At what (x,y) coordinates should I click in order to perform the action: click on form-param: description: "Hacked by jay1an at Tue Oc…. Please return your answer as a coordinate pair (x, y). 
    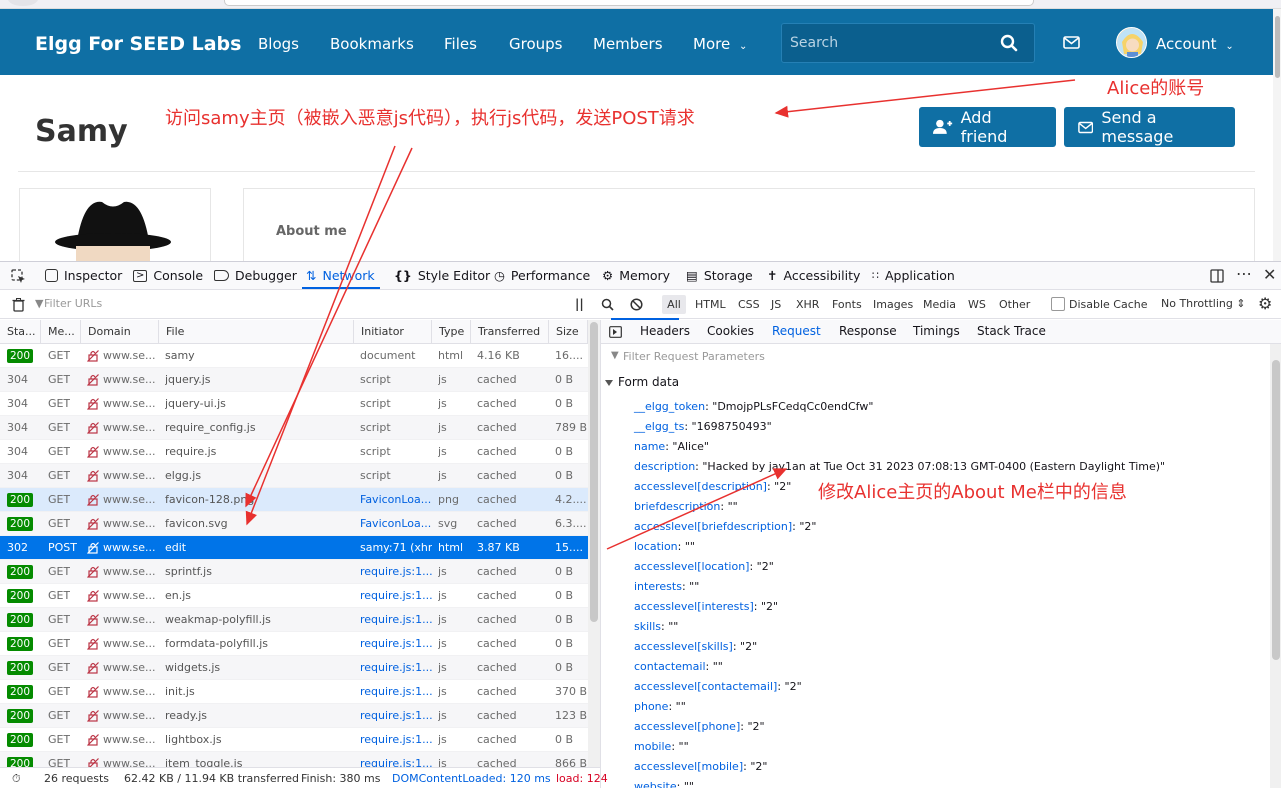
    Looking at the image, I should click on (899, 466).